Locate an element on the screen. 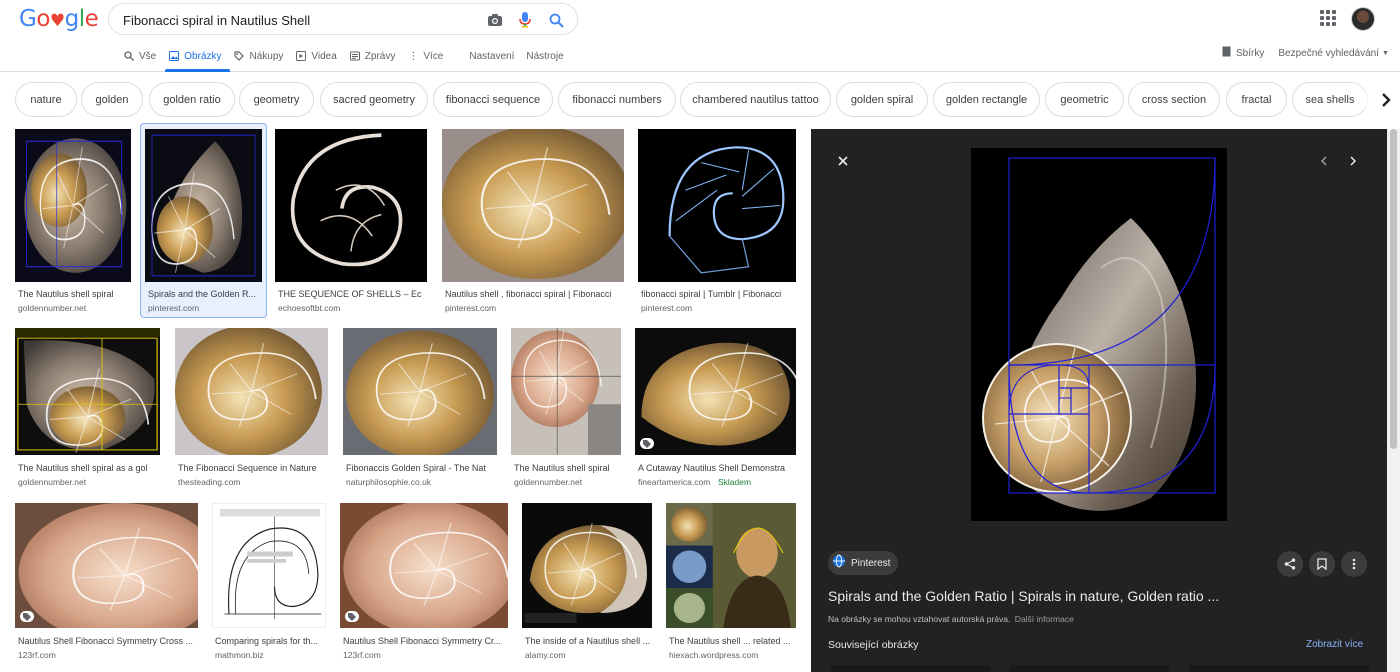  tab-tools: Nástroje is located at coordinates (547, 56).